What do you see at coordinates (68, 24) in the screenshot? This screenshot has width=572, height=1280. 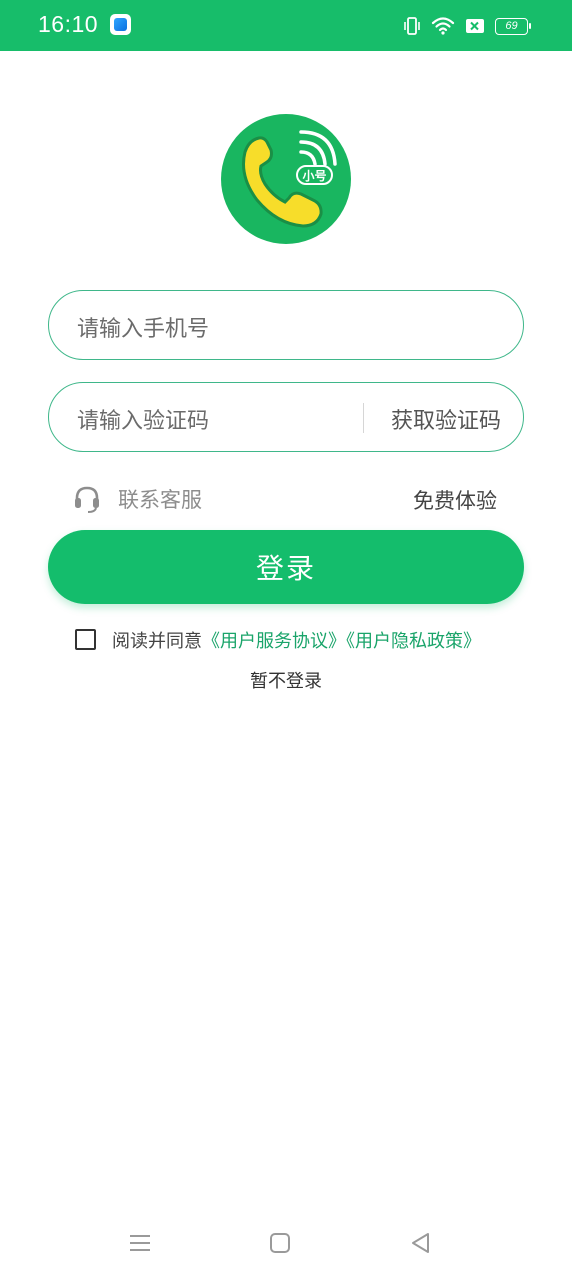 I see `status-time: 16:10` at bounding box center [68, 24].